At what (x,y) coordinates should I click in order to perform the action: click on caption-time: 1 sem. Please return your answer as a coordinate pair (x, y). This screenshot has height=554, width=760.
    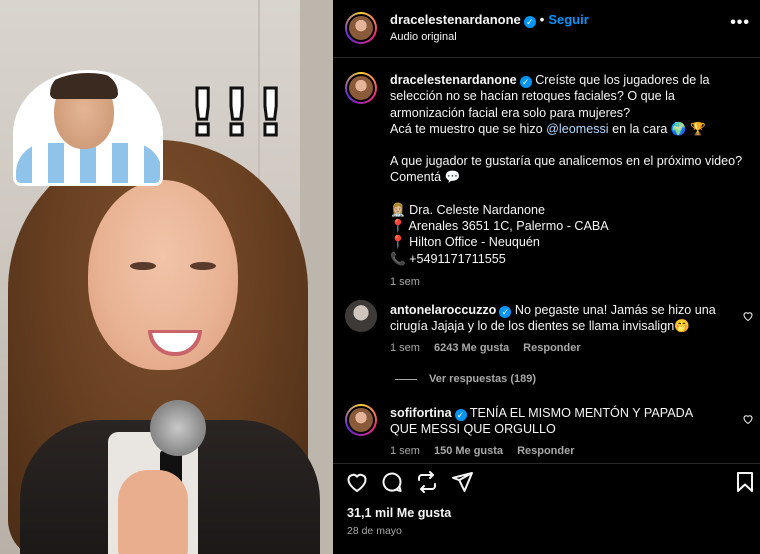
    Looking at the image, I should click on (405, 282).